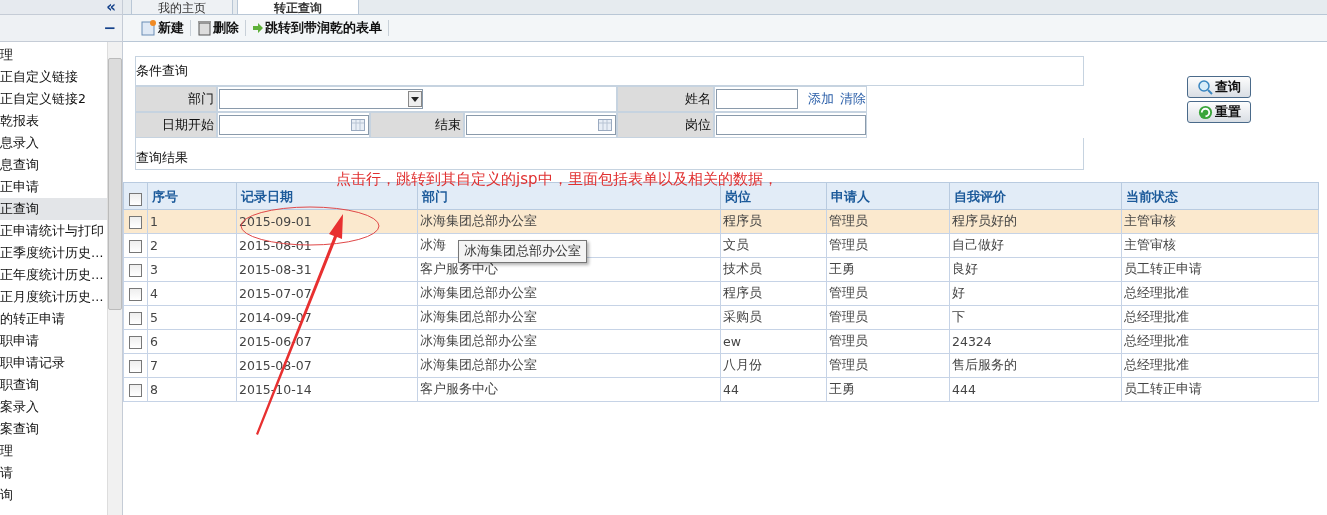  Describe the element at coordinates (192, 317) in the screenshot. I see `table-cell: 5` at that location.